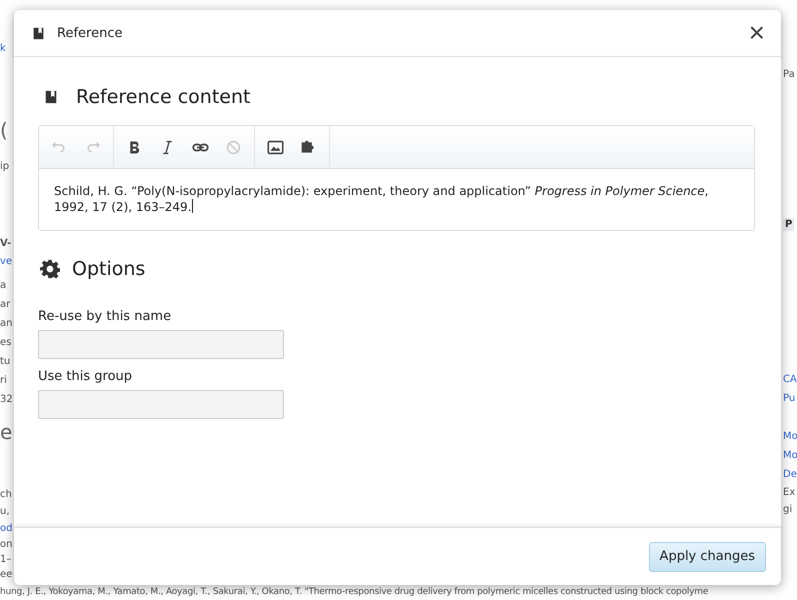  What do you see at coordinates (4, 130) in the screenshot?
I see `background-text: (` at bounding box center [4, 130].